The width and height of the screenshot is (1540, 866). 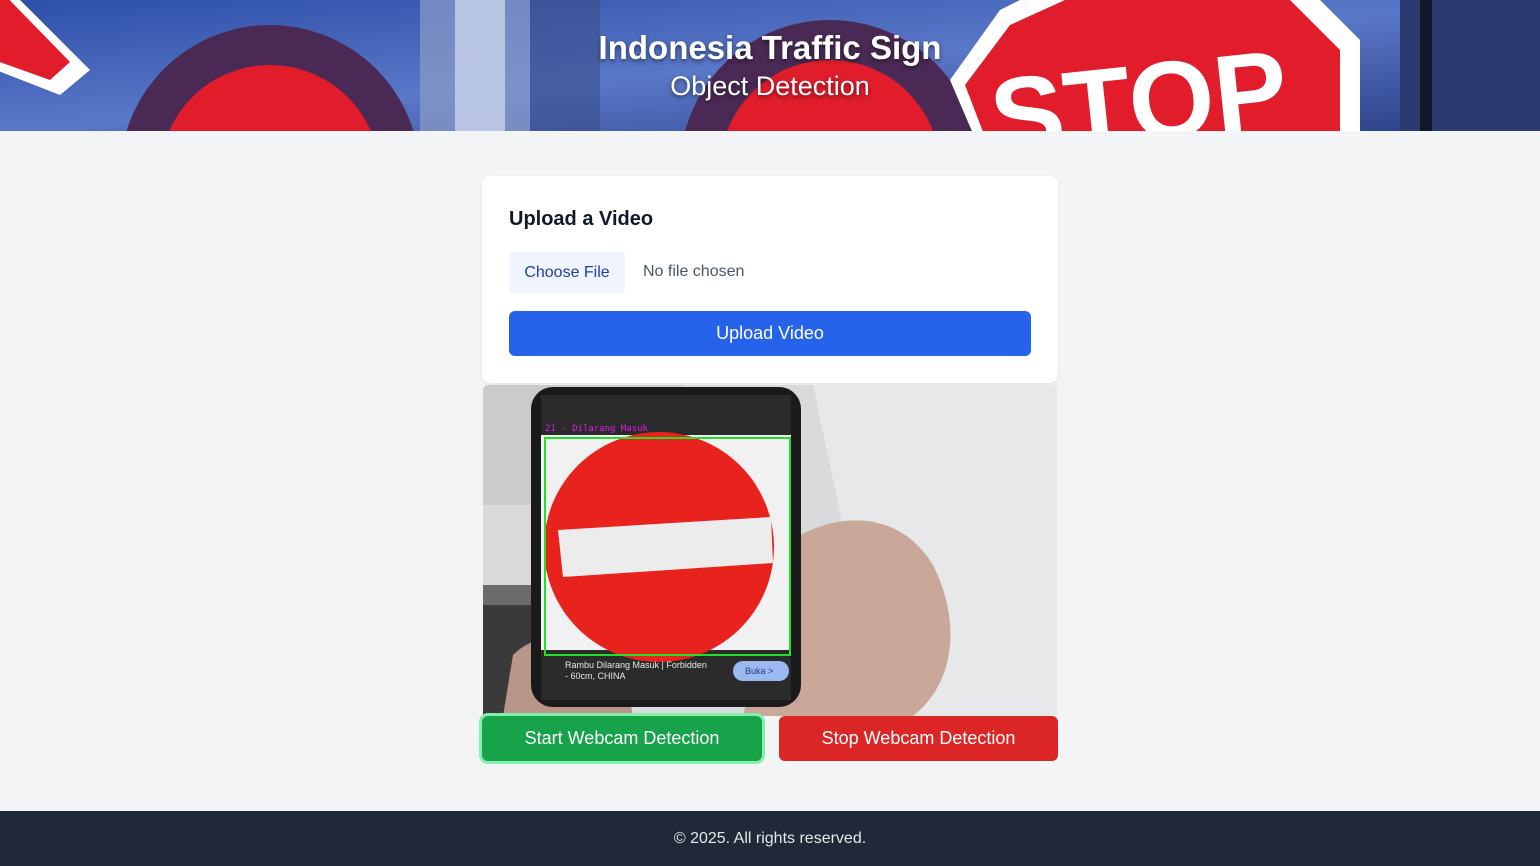 I want to click on start-webcam-button: Start Webcam Detection, so click(x=622, y=738).